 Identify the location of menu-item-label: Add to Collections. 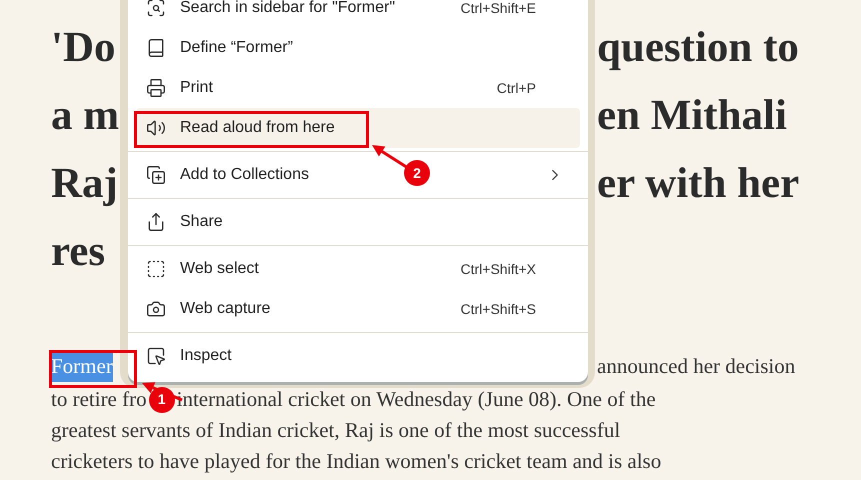
(244, 175).